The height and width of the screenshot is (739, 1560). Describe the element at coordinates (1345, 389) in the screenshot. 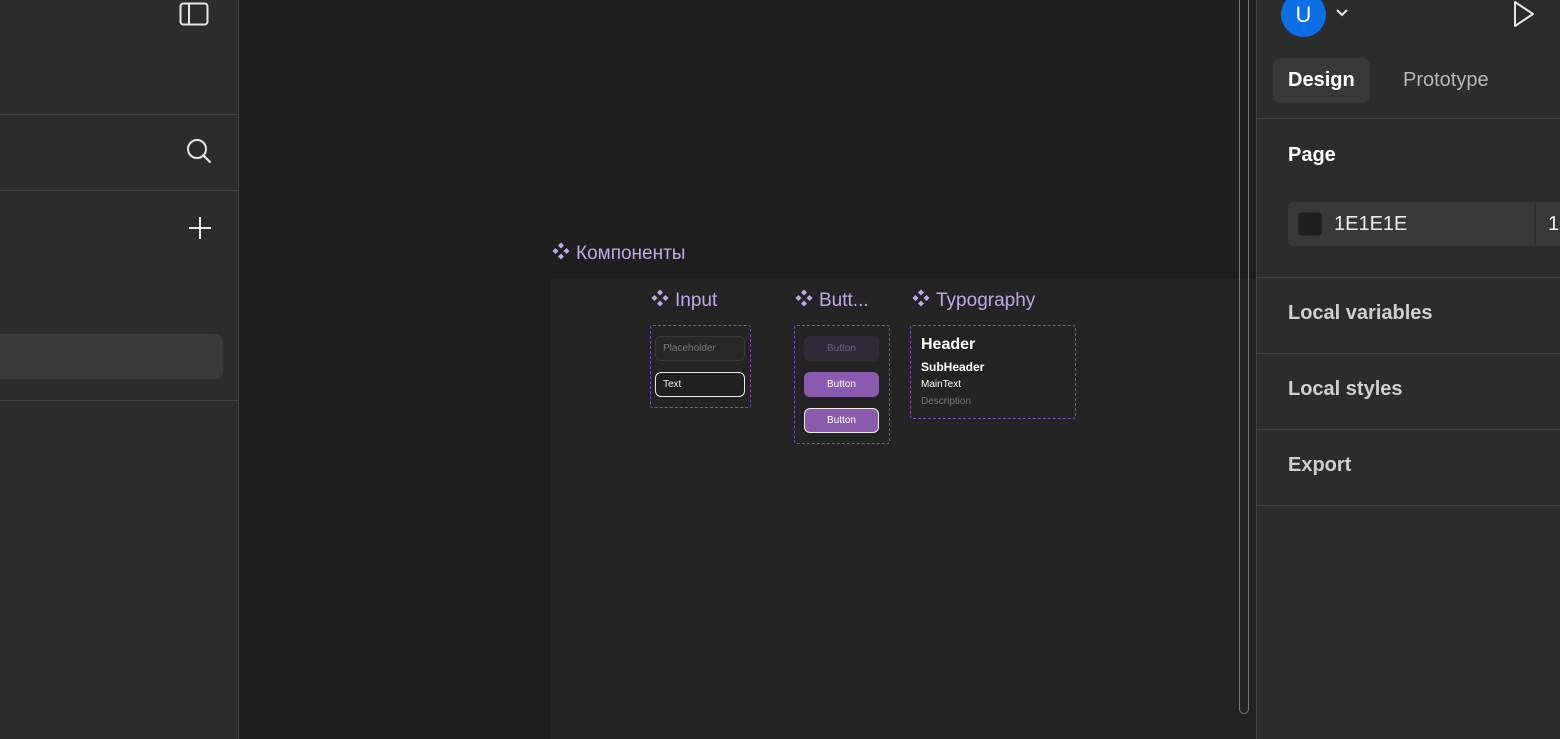

I see `local-styles-section: Local styles` at that location.